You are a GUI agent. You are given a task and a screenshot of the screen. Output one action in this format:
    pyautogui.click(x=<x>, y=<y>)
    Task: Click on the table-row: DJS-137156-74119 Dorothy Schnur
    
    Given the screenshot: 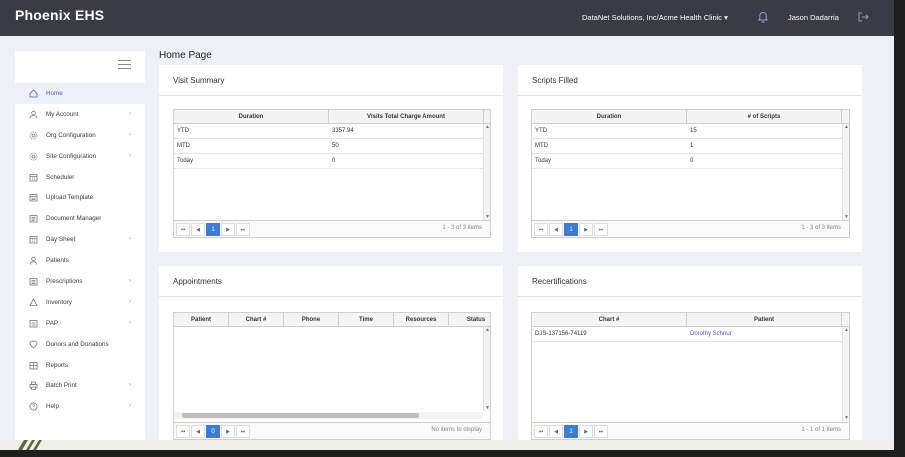 What is the action you would take?
    pyautogui.click(x=687, y=334)
    